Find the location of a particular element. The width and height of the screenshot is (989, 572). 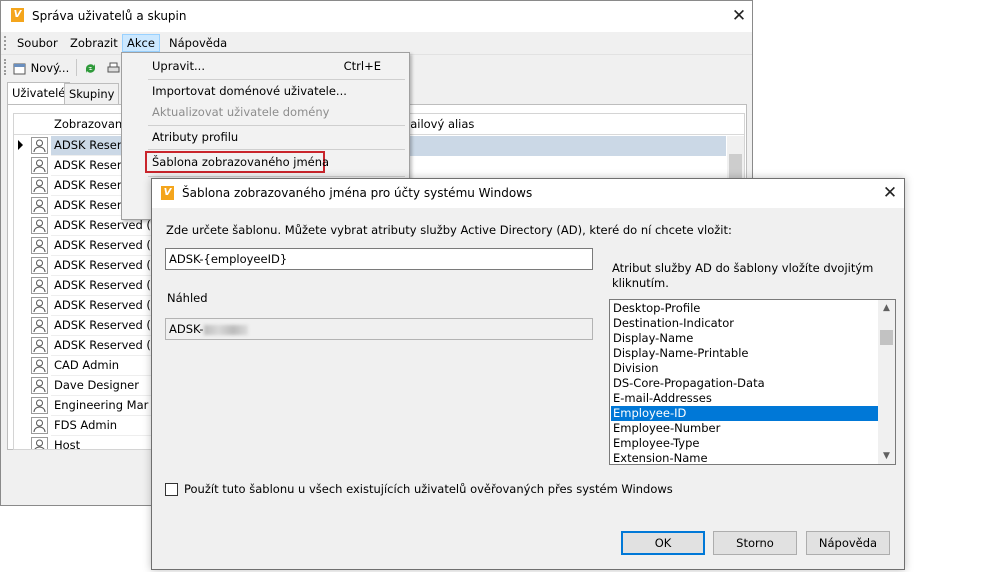

cell-display-name: ADSK Reserved (11 is located at coordinates (108, 346).